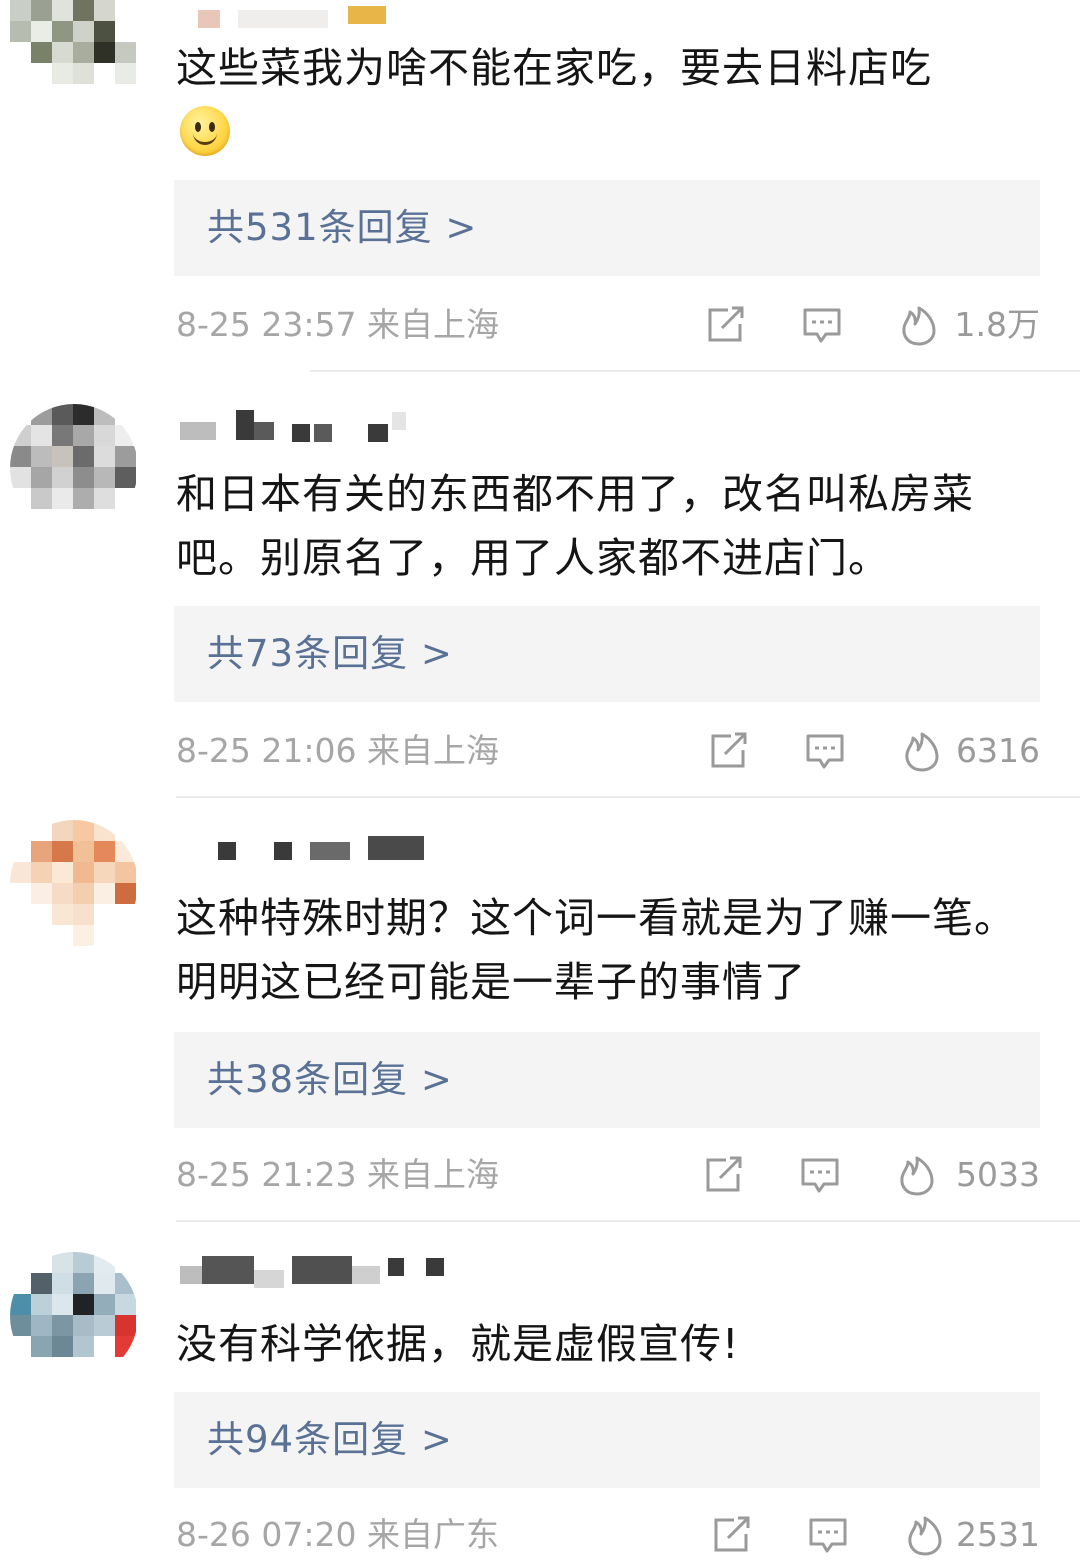  Describe the element at coordinates (997, 324) in the screenshot. I see `like-count: 1.8万` at that location.